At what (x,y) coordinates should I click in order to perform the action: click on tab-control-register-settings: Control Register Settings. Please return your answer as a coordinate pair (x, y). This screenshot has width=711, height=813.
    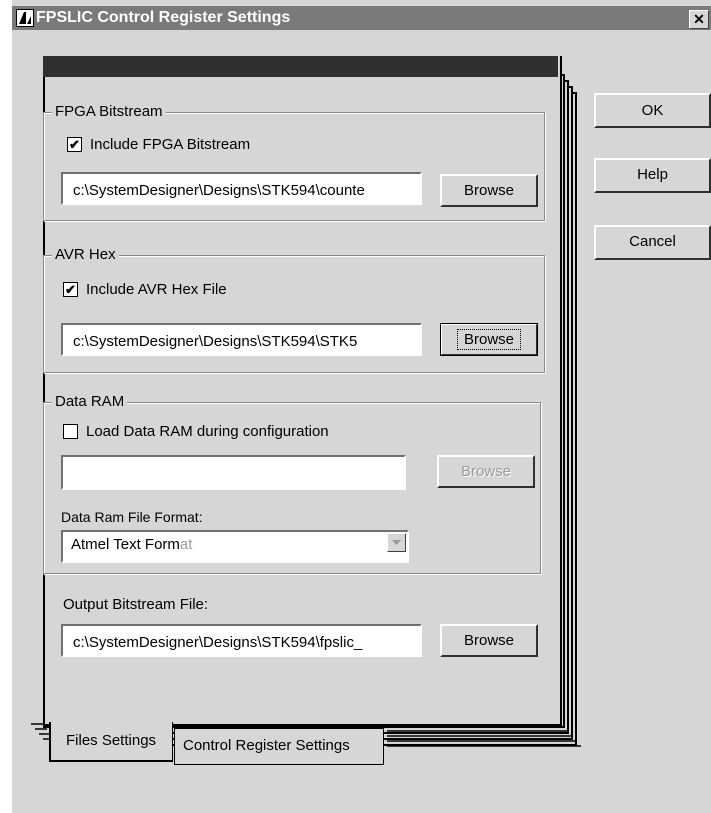
    Looking at the image, I should click on (279, 746).